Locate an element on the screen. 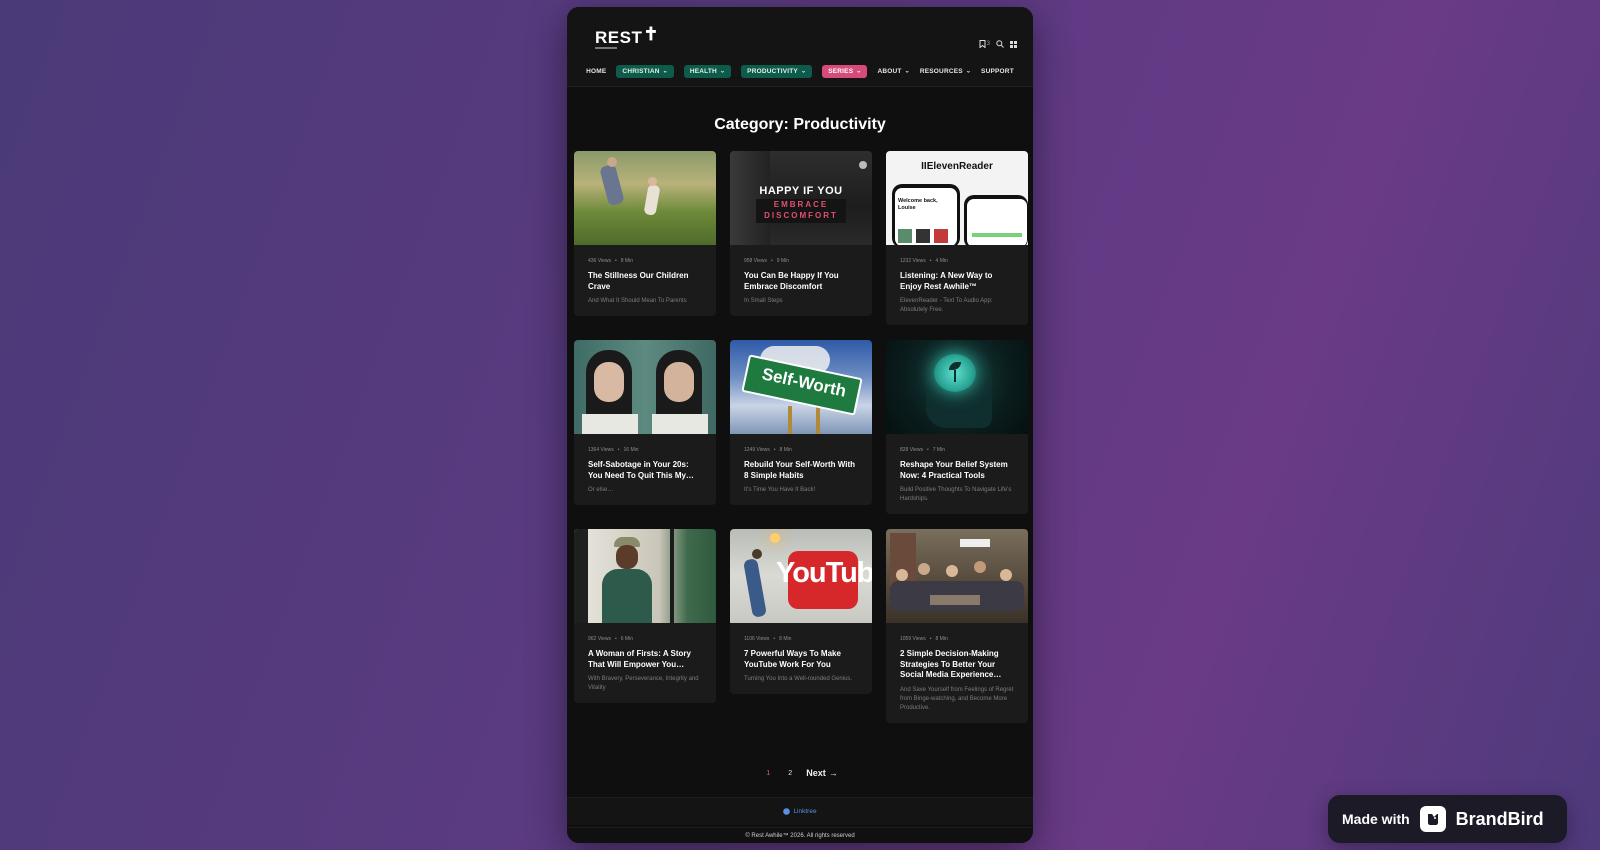 This screenshot has width=1600, height=850. bookmark-button: 3 is located at coordinates (984, 44).